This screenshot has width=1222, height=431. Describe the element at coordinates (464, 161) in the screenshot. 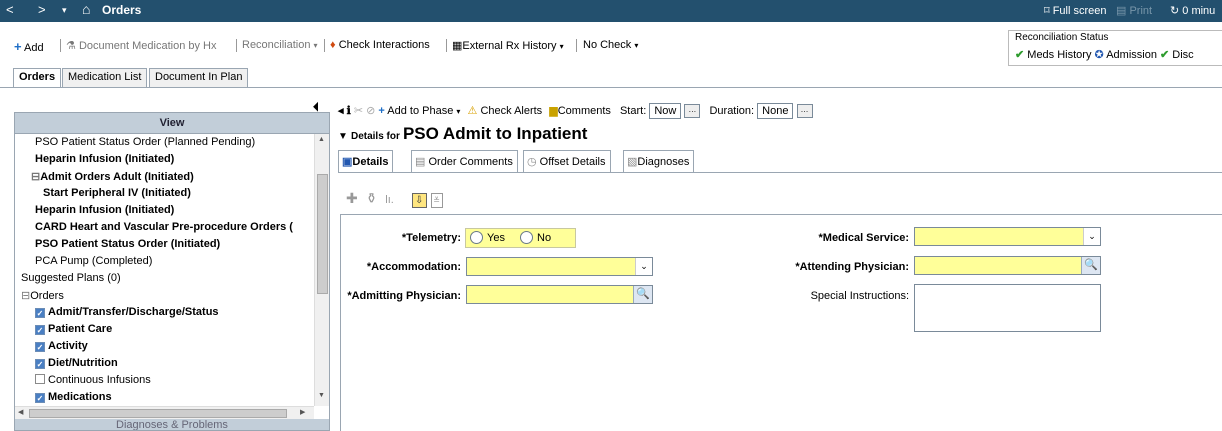

I see `tab-order-comments: ▤ Order Comments` at that location.